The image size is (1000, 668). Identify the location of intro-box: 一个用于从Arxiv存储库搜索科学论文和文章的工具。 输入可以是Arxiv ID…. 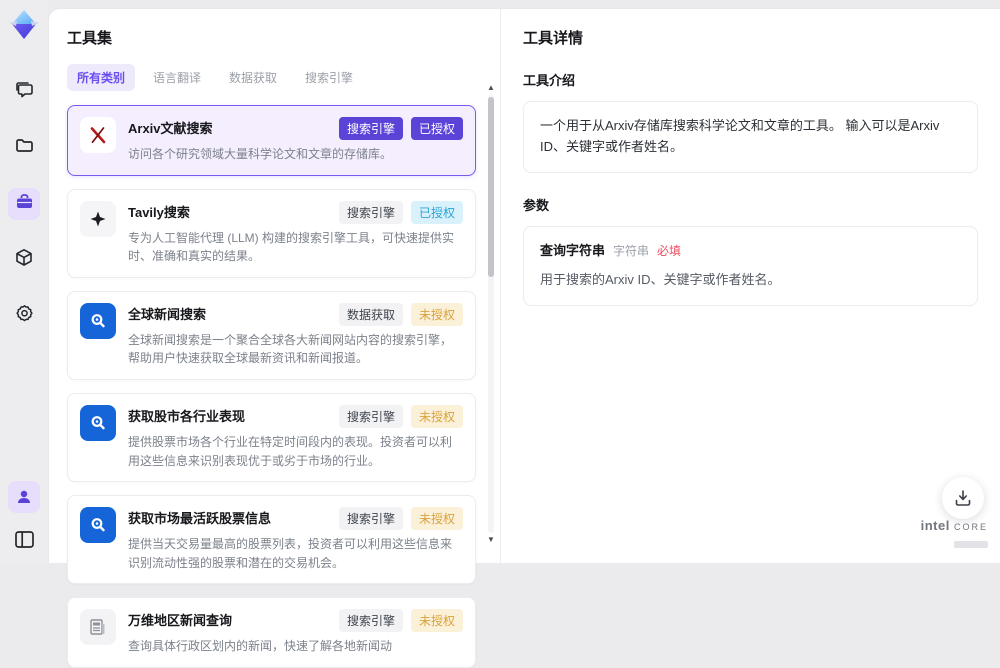
(750, 137).